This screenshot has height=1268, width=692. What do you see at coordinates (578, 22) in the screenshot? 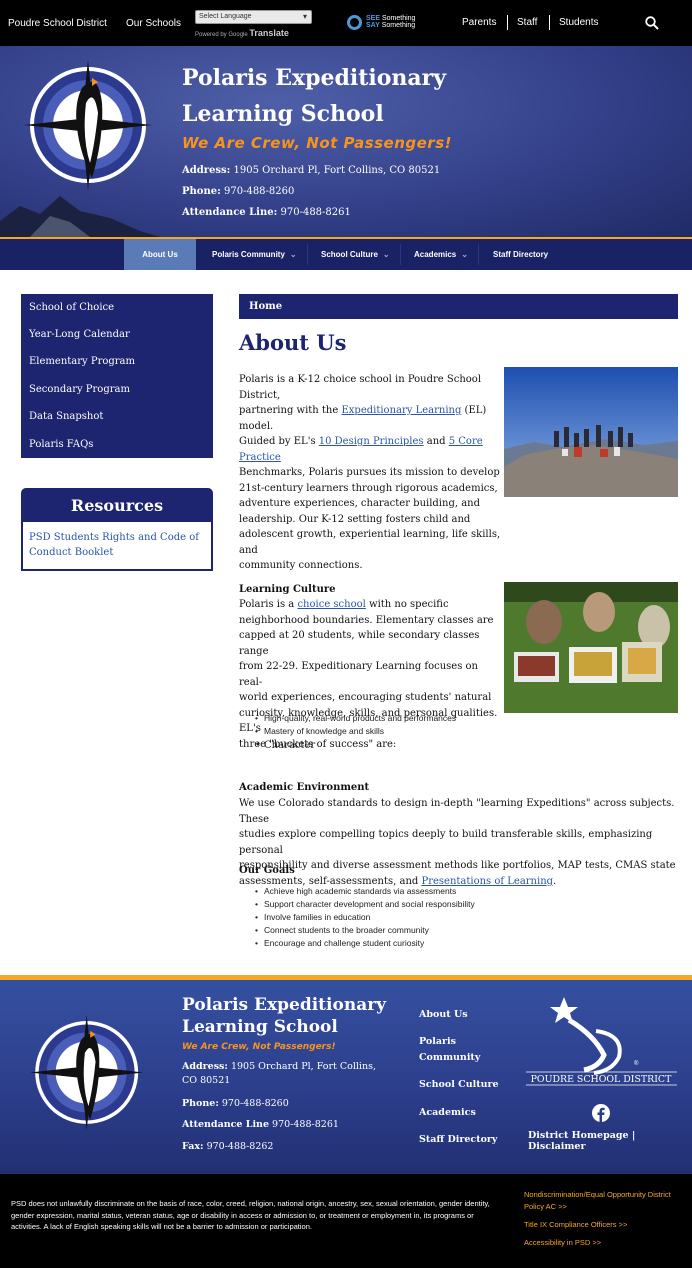
I see `students-link: Students` at bounding box center [578, 22].